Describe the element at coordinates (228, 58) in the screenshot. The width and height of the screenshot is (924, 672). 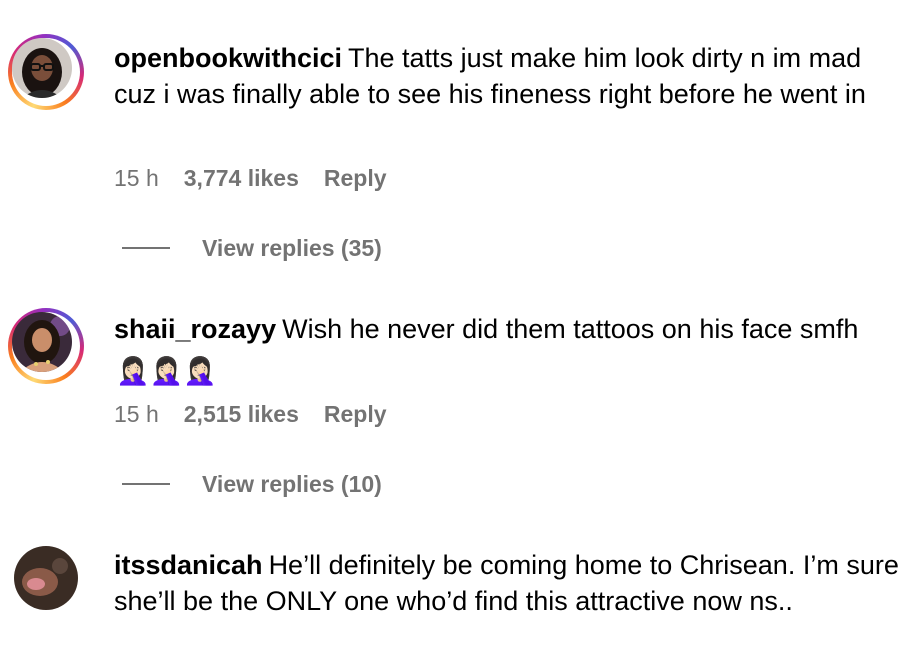
I see `comment-username: openbookwithcici` at that location.